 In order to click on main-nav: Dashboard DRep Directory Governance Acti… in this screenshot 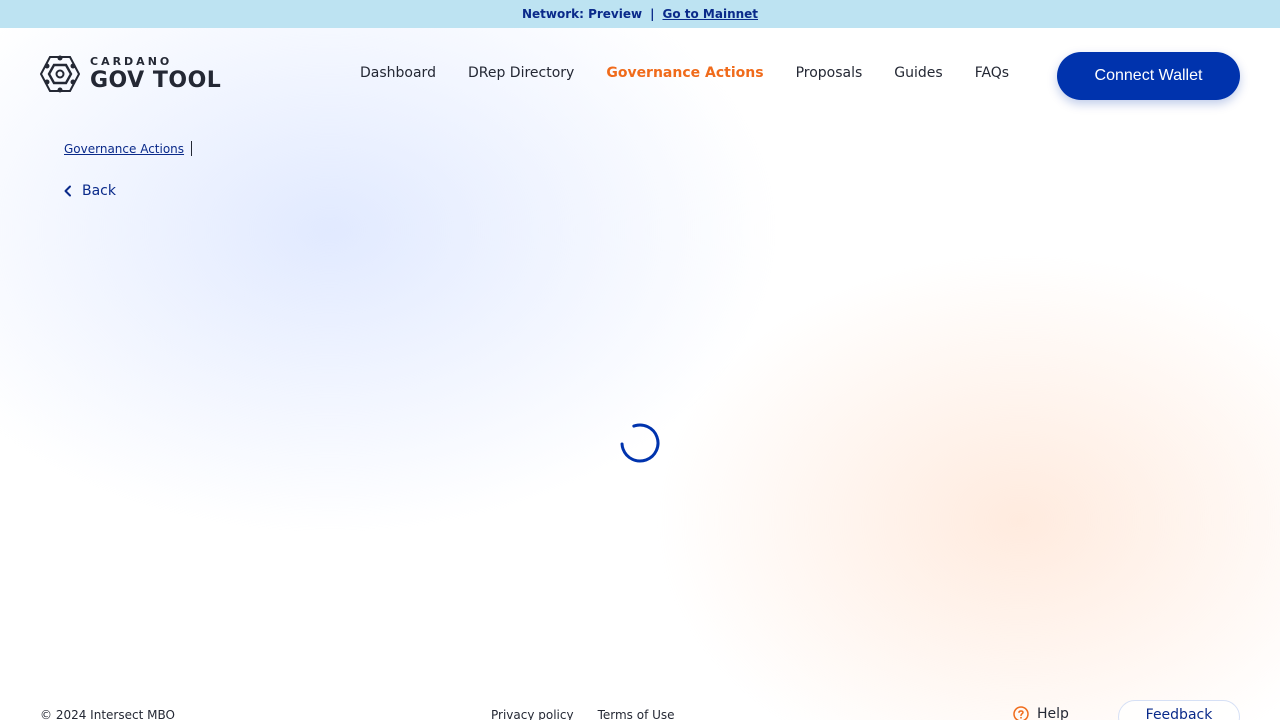, I will do `click(684, 73)`.